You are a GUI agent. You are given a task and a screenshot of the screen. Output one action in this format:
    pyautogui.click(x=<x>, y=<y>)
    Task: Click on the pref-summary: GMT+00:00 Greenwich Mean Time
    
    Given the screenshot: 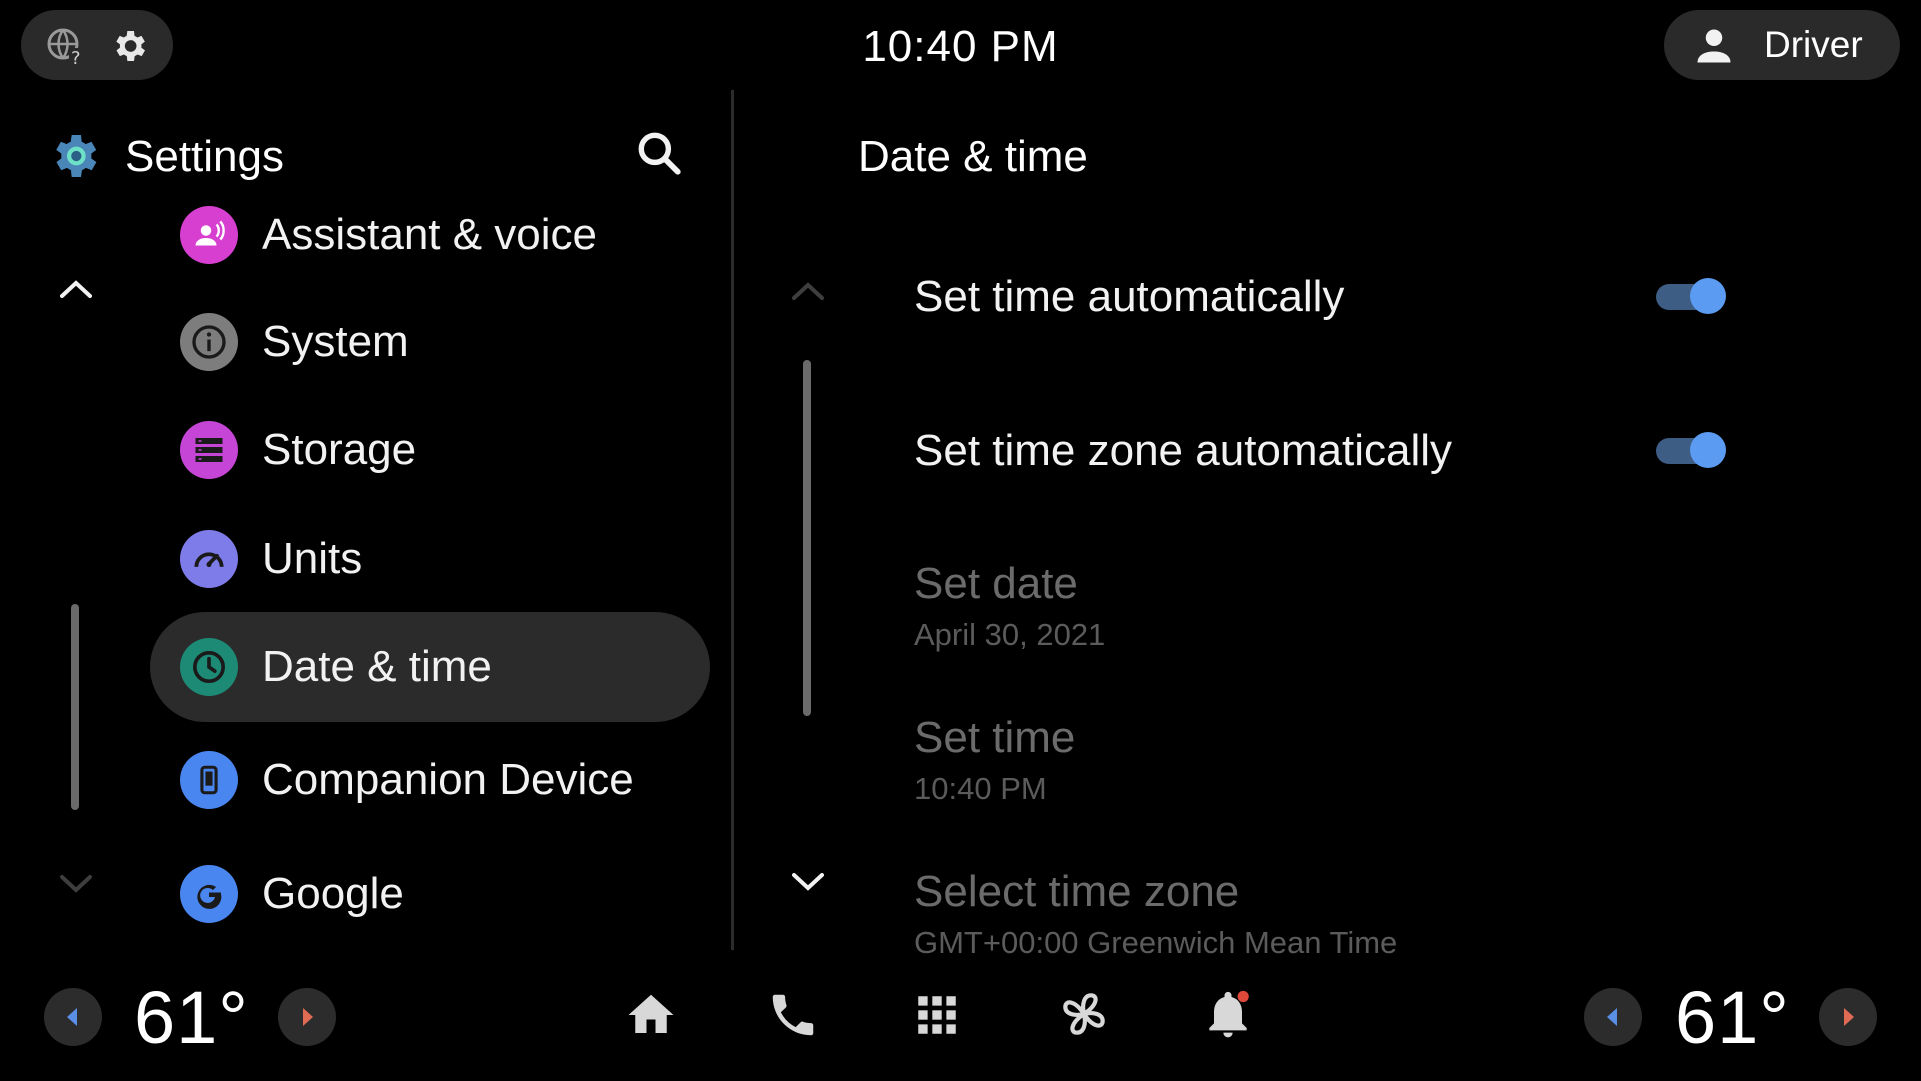 What is the action you would take?
    pyautogui.click(x=1156, y=942)
    